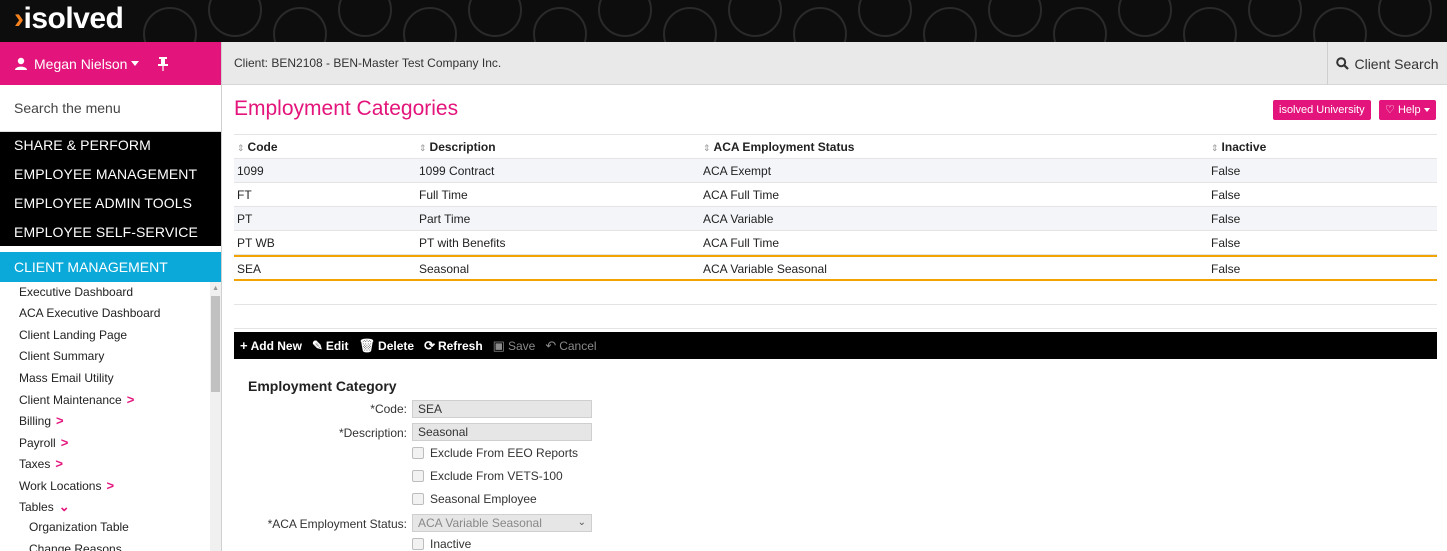 The width and height of the screenshot is (1447, 551). I want to click on menu-item-tables: Tables ⌄, so click(110, 506).